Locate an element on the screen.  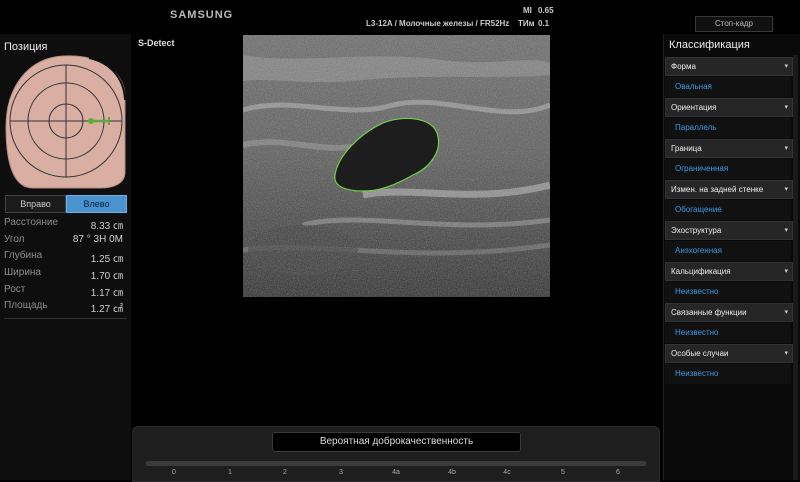
tim-label: TИм is located at coordinates (526, 23).